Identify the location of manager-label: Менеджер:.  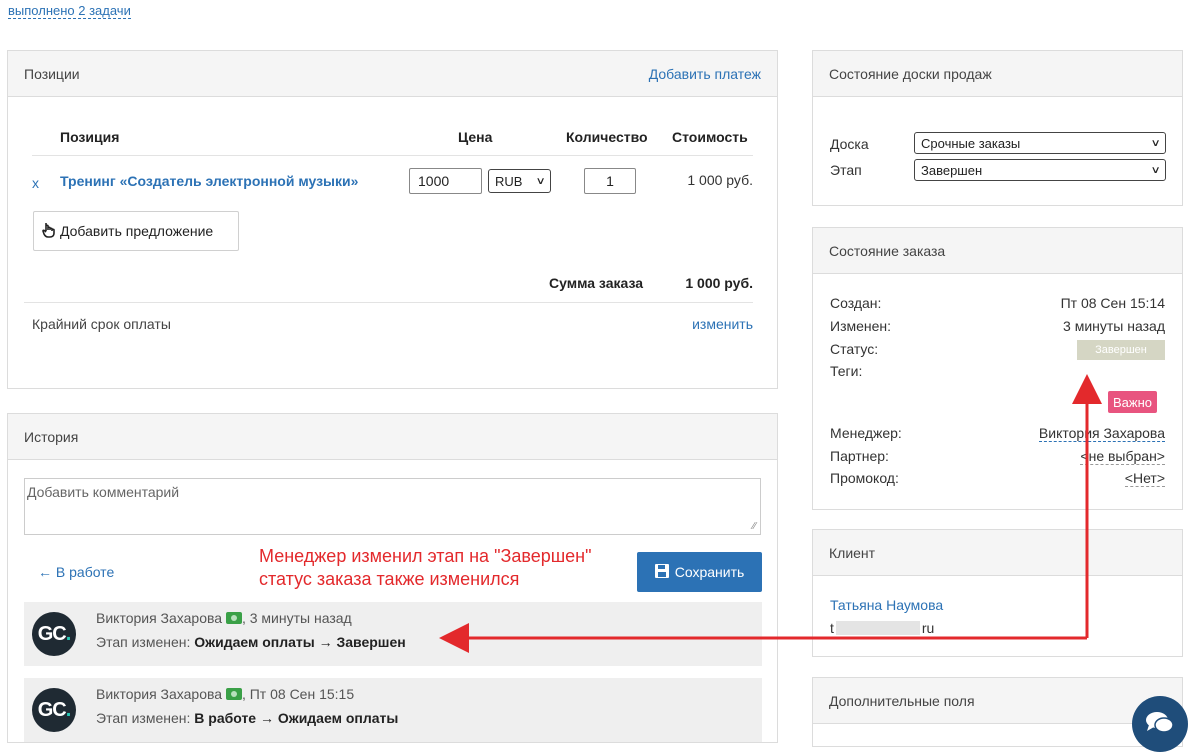
(866, 433).